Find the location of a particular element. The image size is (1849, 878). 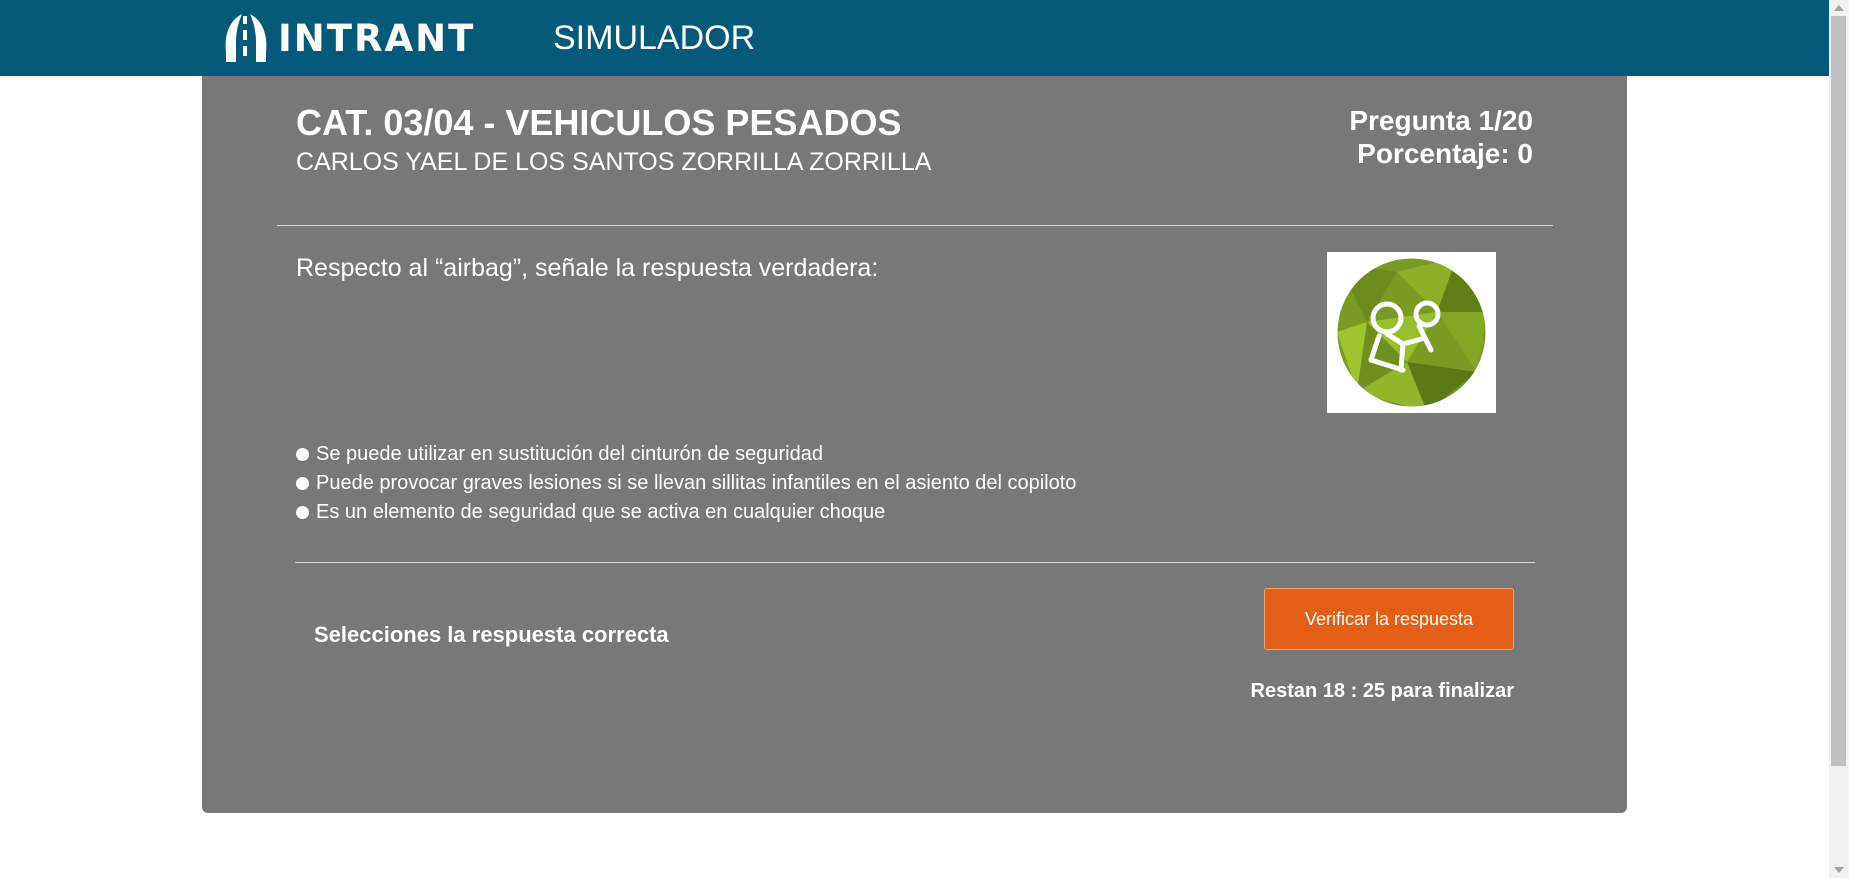

airbag-warning-icon is located at coordinates (1411, 332).